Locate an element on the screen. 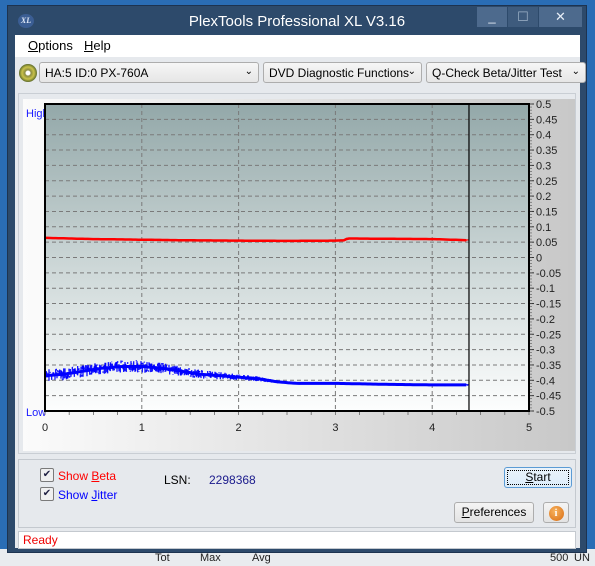  y-tick-label: -0.1 is located at coordinates (545, 289).